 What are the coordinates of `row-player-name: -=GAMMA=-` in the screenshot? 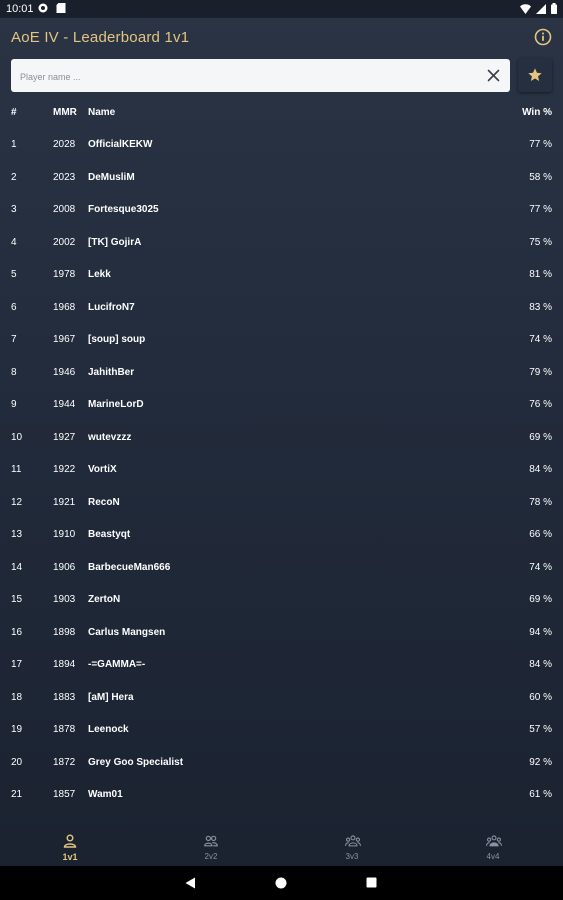 It's located at (117, 664).